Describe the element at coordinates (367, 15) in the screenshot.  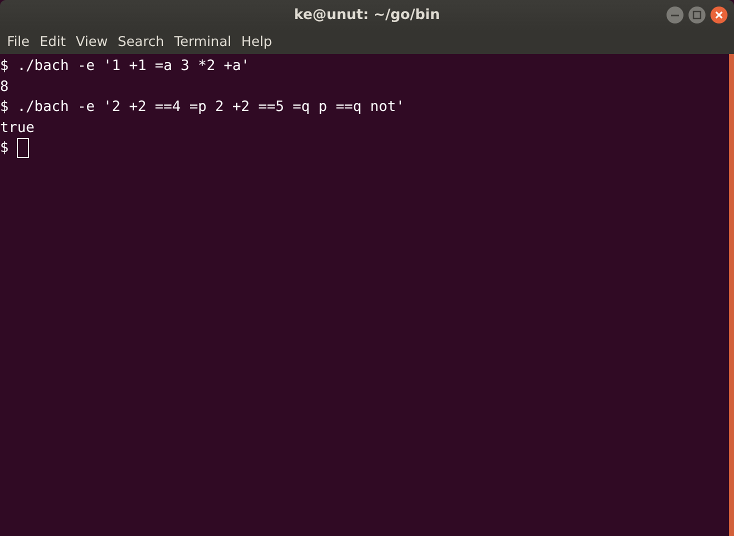
I see `window-title: ke@unut: ~/go/bin` at that location.